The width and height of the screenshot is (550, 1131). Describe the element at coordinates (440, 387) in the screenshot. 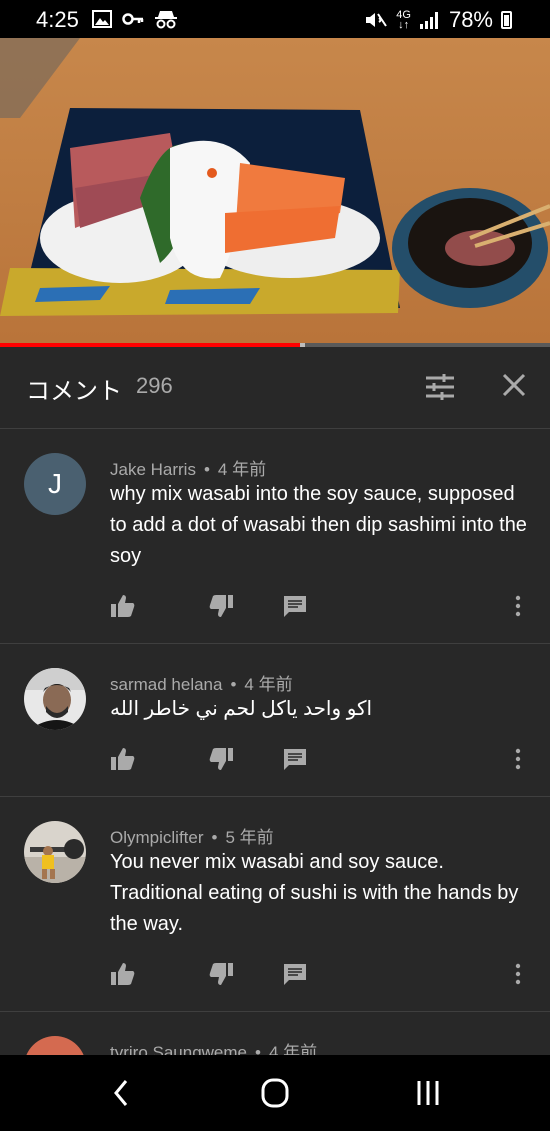

I see `sort-filter-icon` at that location.